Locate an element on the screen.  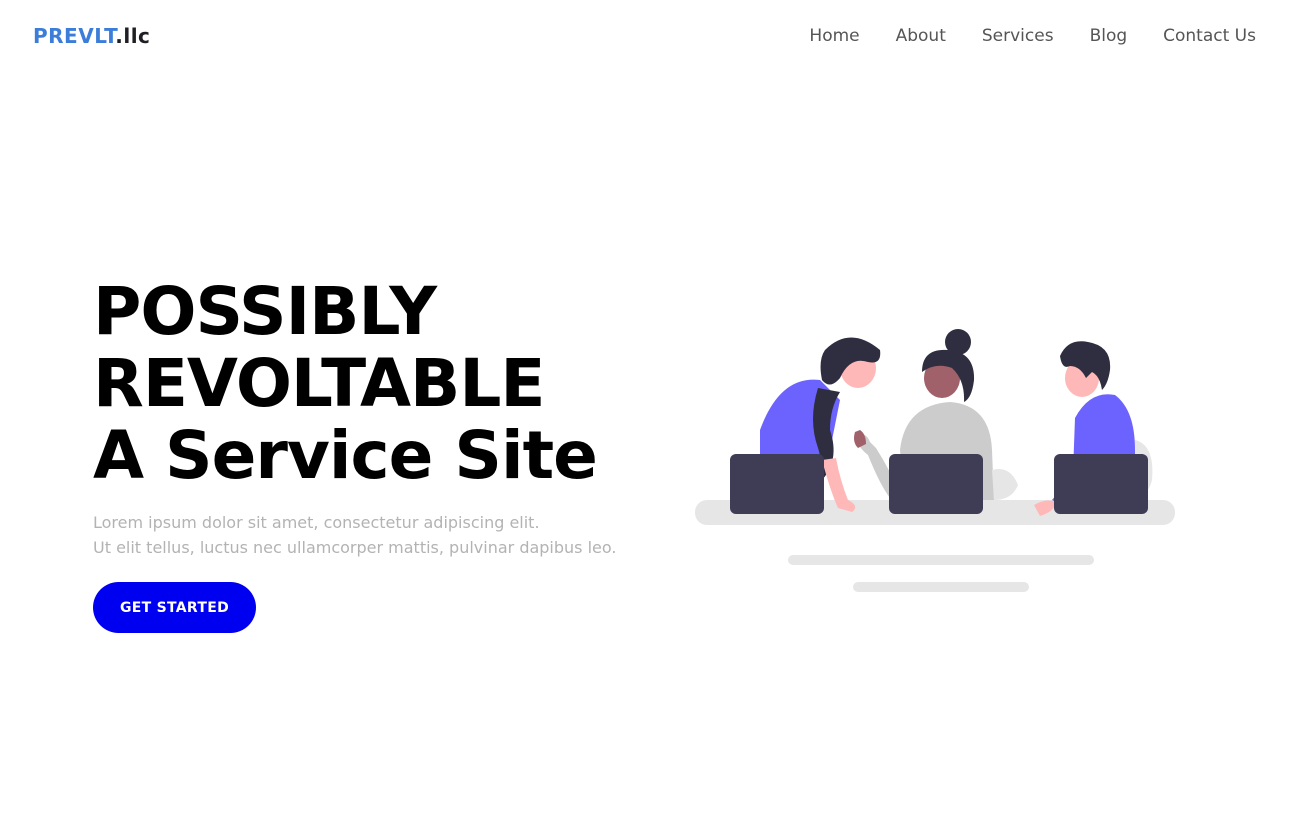
hero-title-line-1: POSSIBLY is located at coordinates (265, 311).